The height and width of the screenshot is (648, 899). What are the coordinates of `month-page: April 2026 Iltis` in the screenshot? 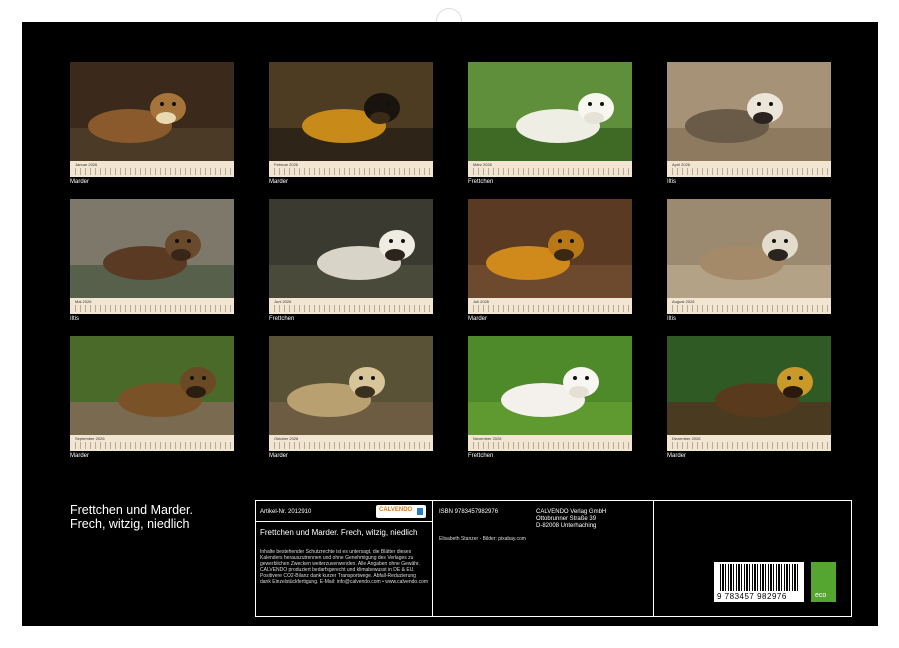 It's located at (749, 124).